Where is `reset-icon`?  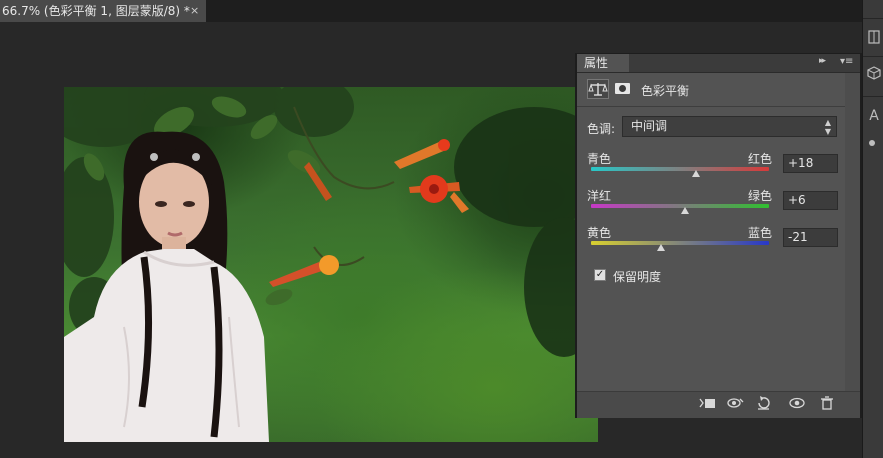 reset-icon is located at coordinates (764, 404).